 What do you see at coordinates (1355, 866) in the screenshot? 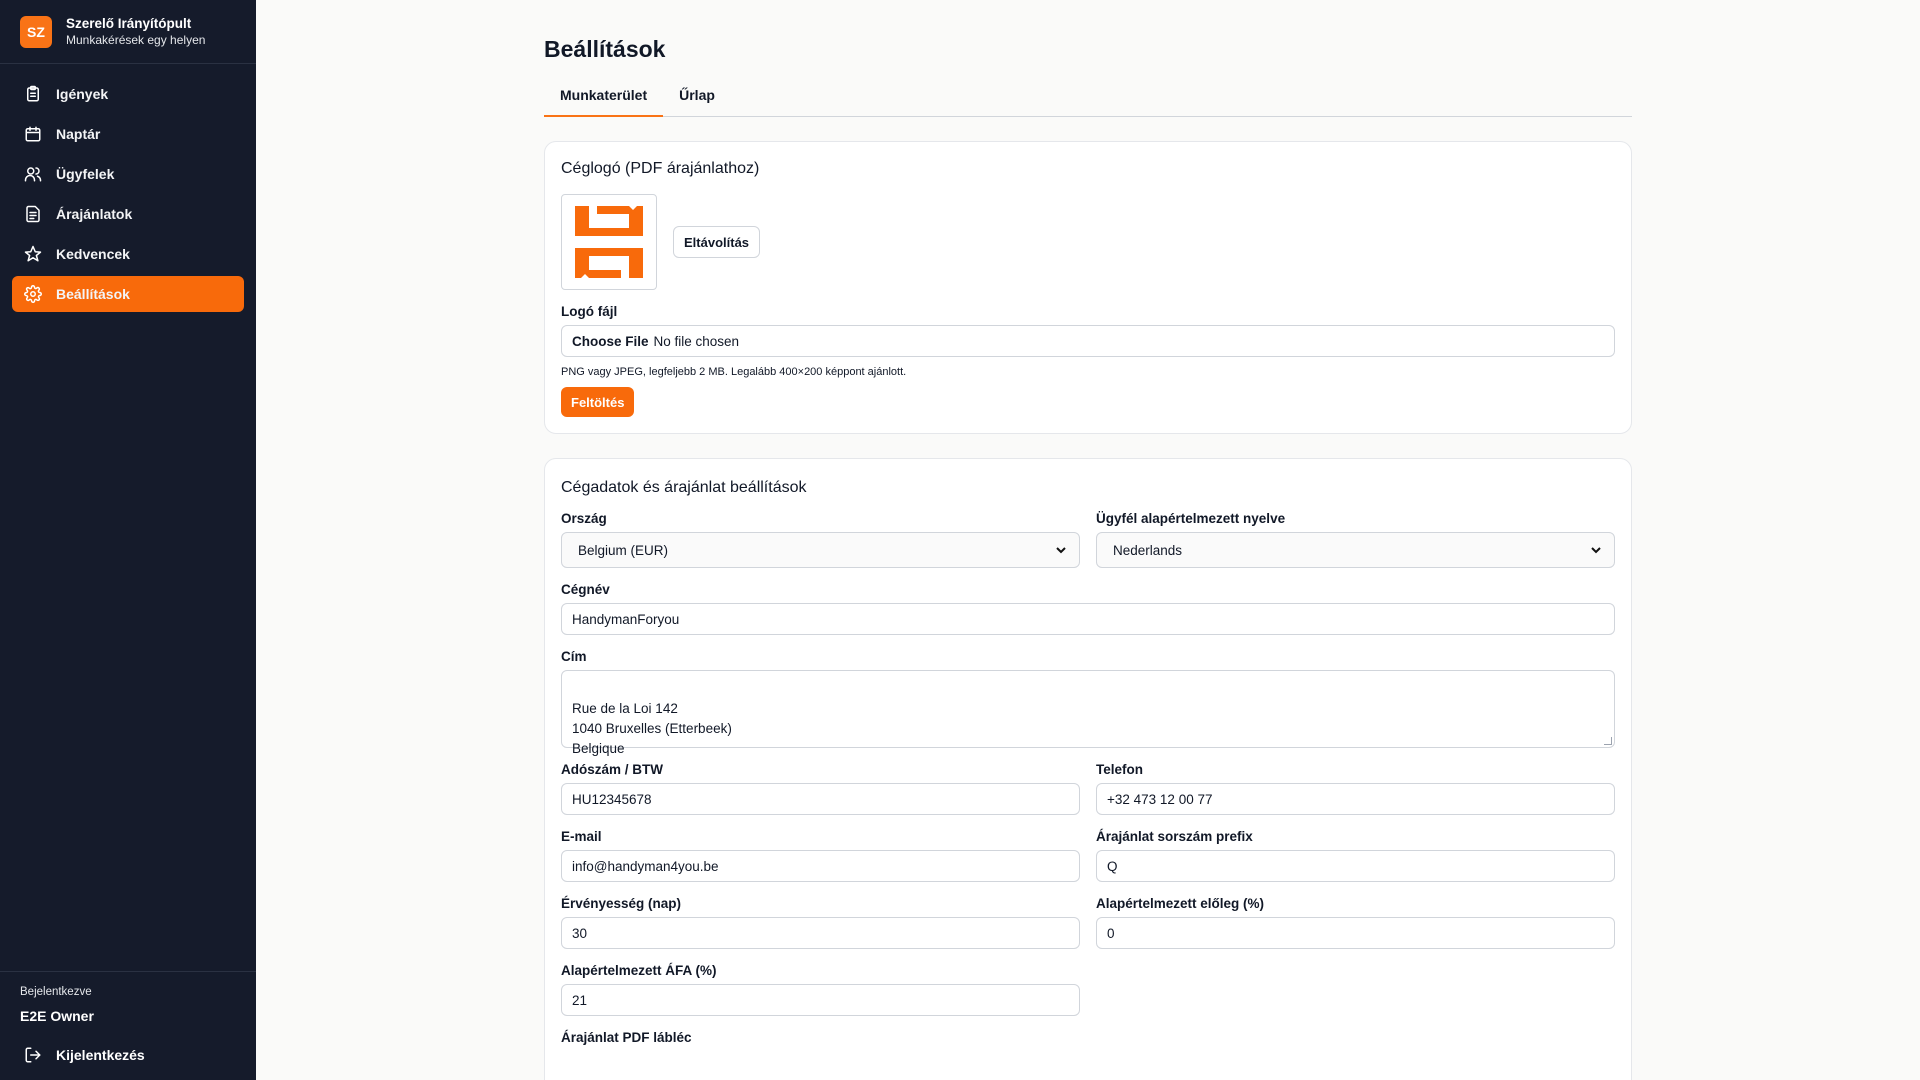
I see `prefix-input: Q` at bounding box center [1355, 866].